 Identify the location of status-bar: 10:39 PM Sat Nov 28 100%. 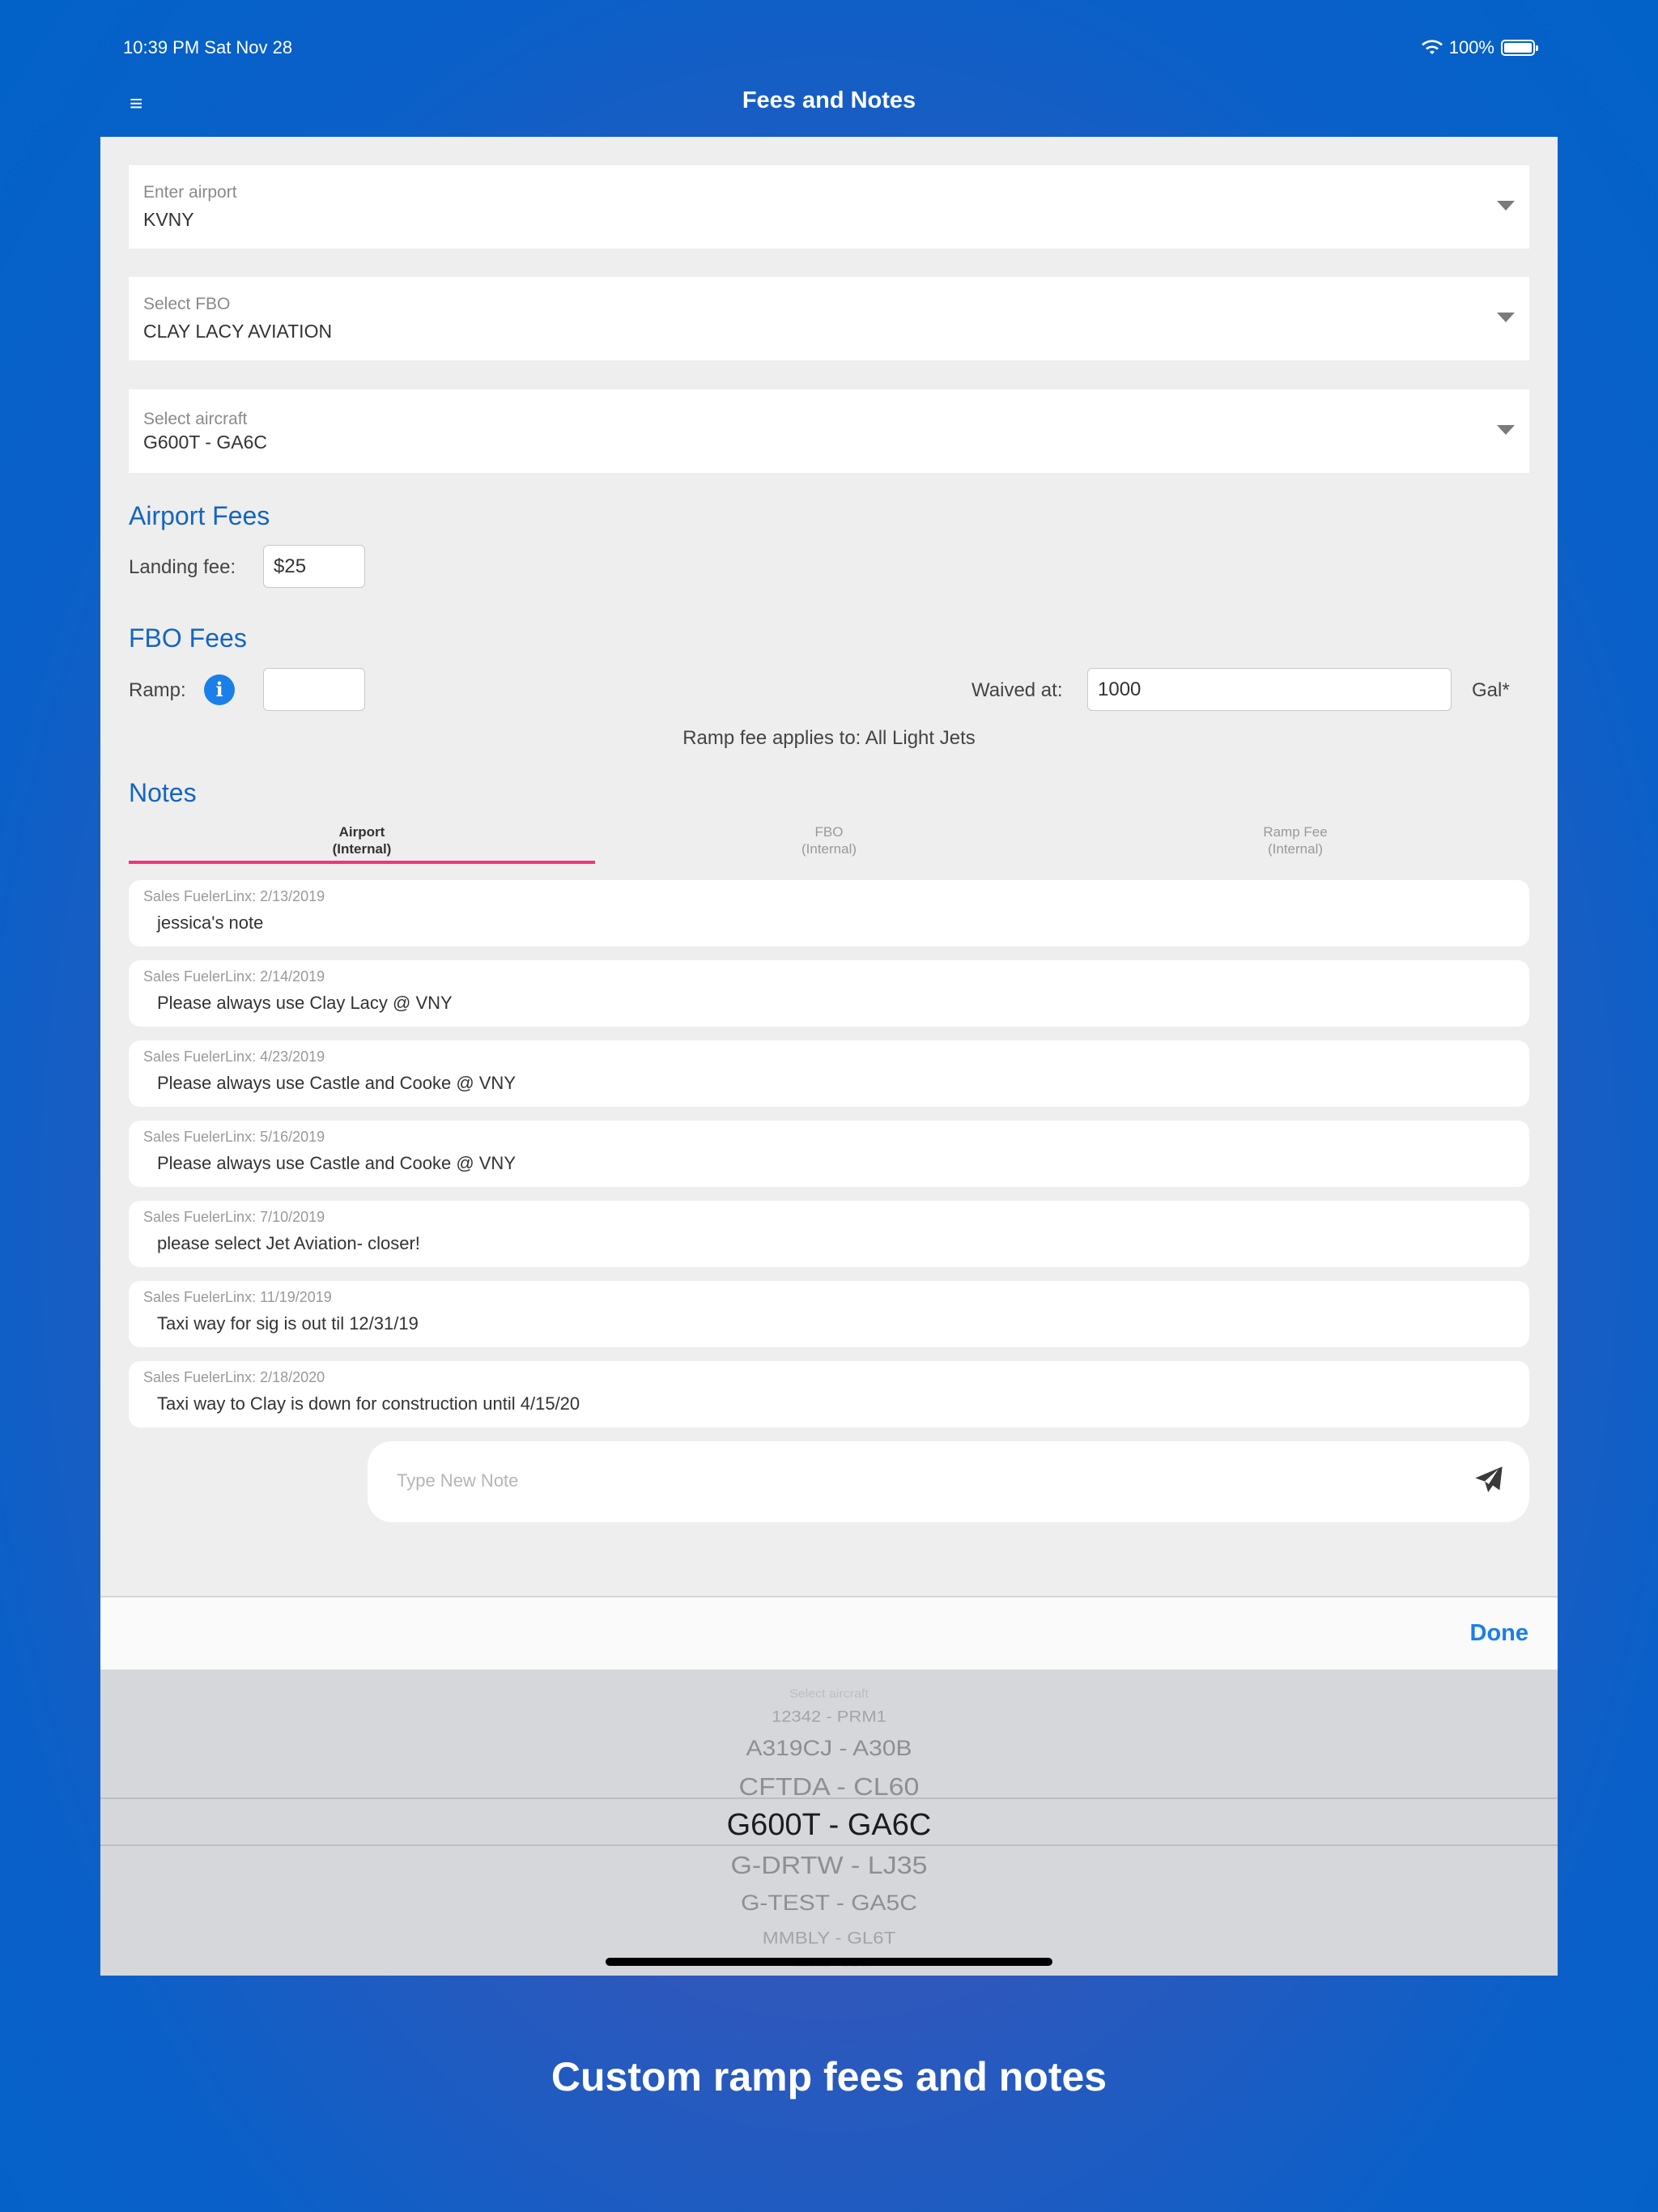
(829, 44).